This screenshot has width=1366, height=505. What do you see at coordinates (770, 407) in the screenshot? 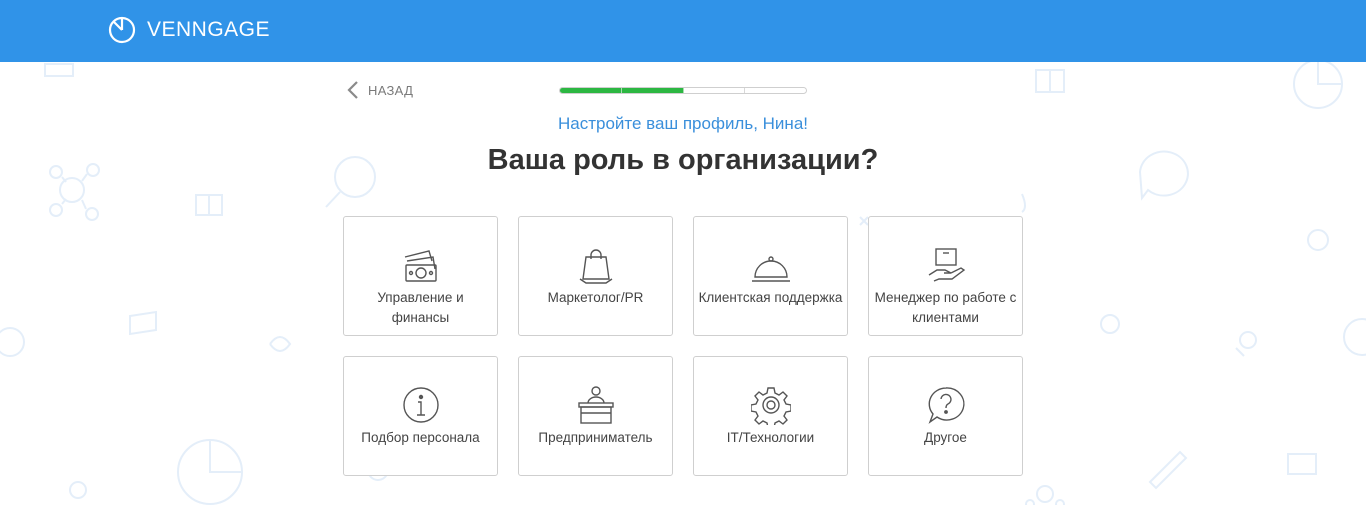
I see `gear-icon` at bounding box center [770, 407].